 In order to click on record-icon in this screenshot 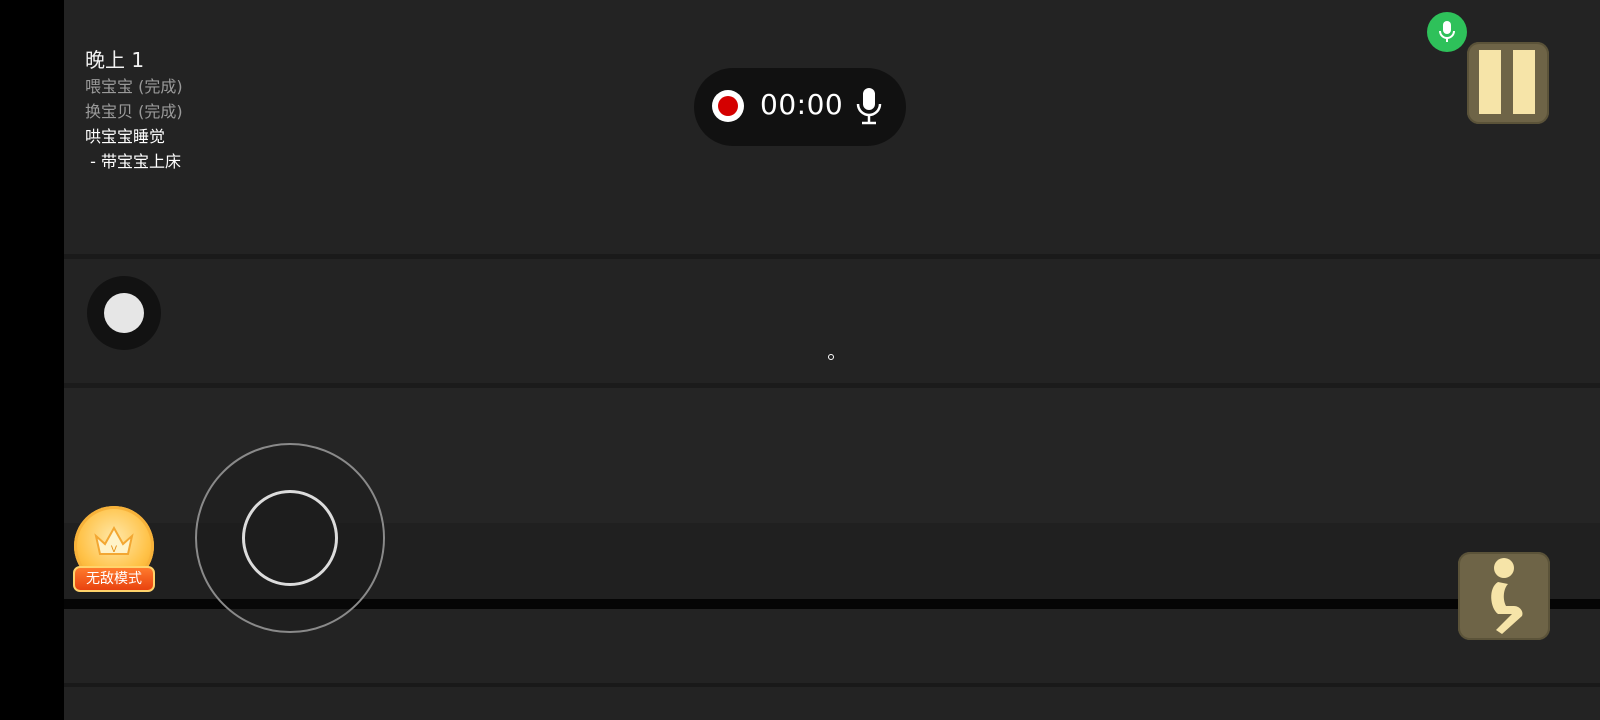, I will do `click(728, 106)`.